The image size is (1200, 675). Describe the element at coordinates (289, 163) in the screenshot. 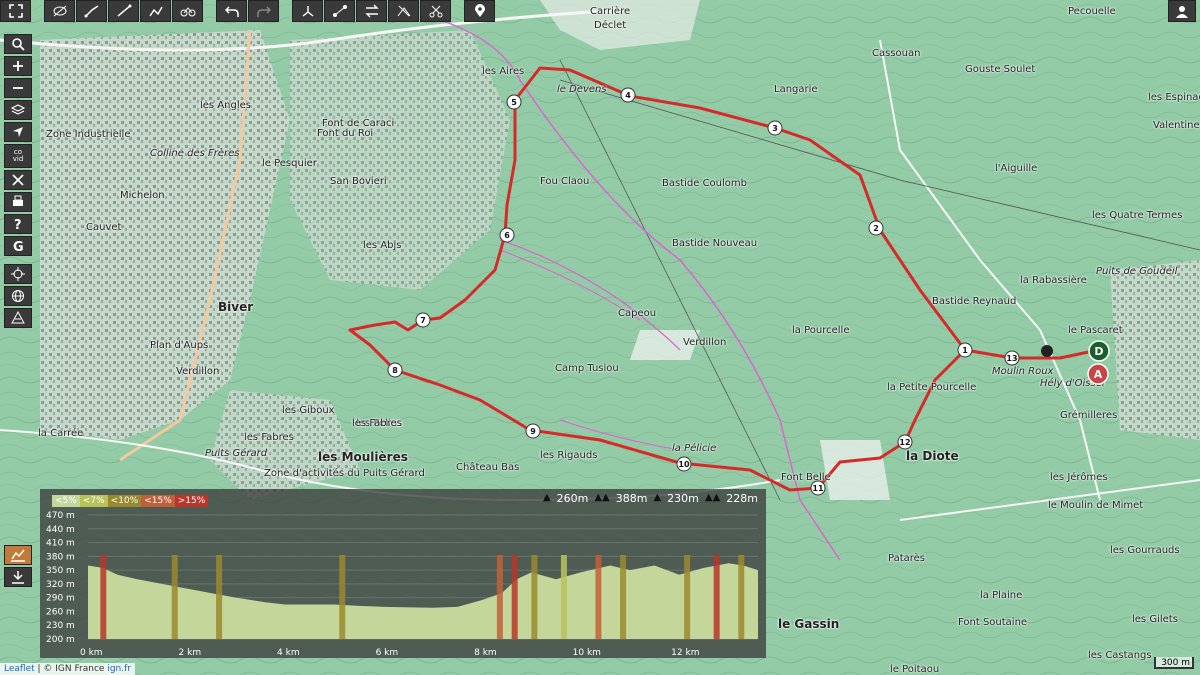

I see `map-place-label: le Pesquier` at that location.